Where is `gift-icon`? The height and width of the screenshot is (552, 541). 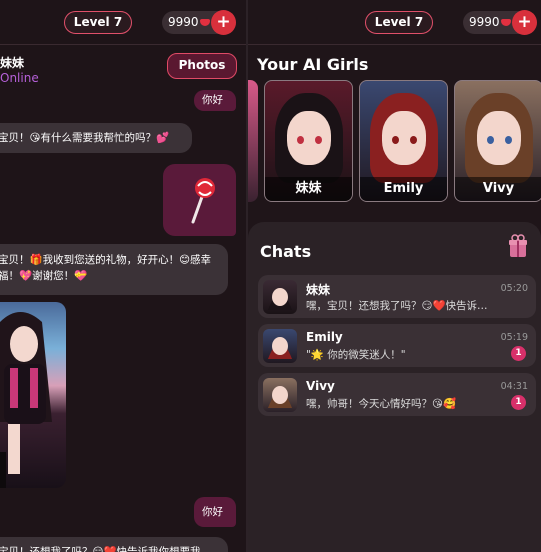
gift-icon is located at coordinates (518, 246).